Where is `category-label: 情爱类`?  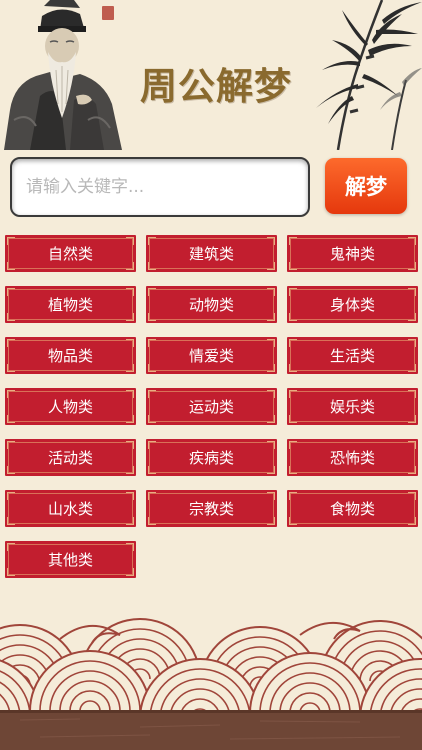
category-label: 情爱类 is located at coordinates (211, 356).